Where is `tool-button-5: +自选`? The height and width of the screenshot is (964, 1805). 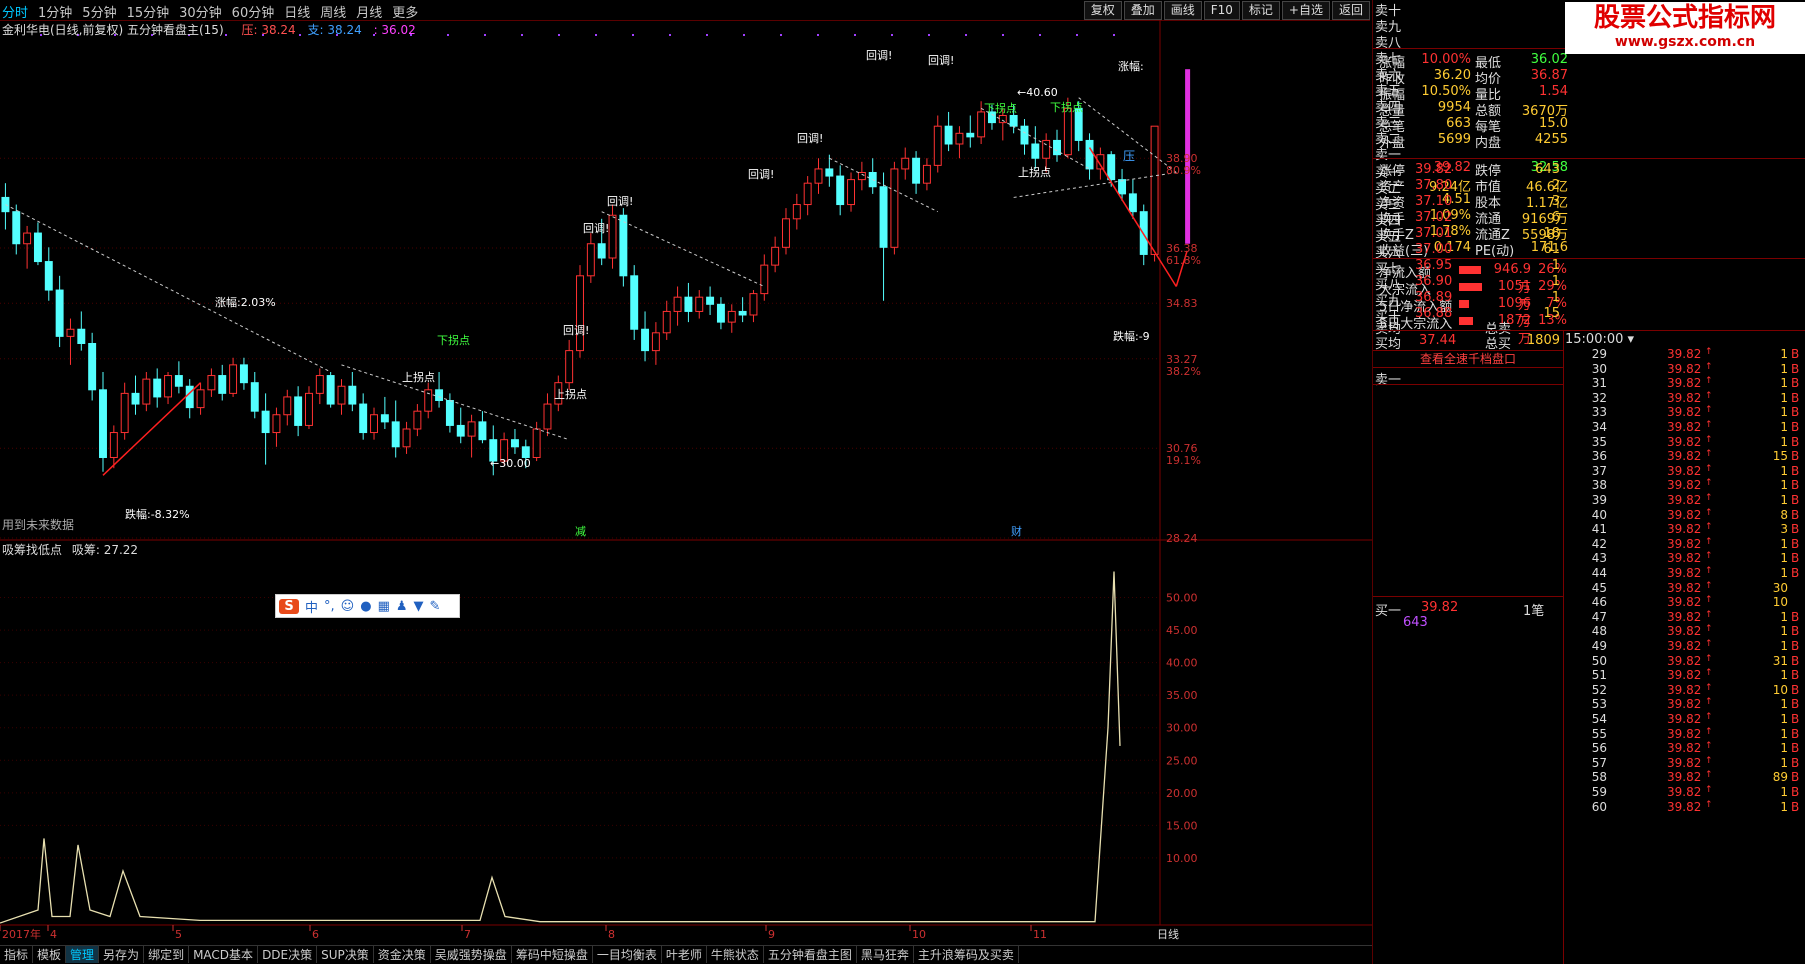 tool-button-5: +自选 is located at coordinates (1305, 10).